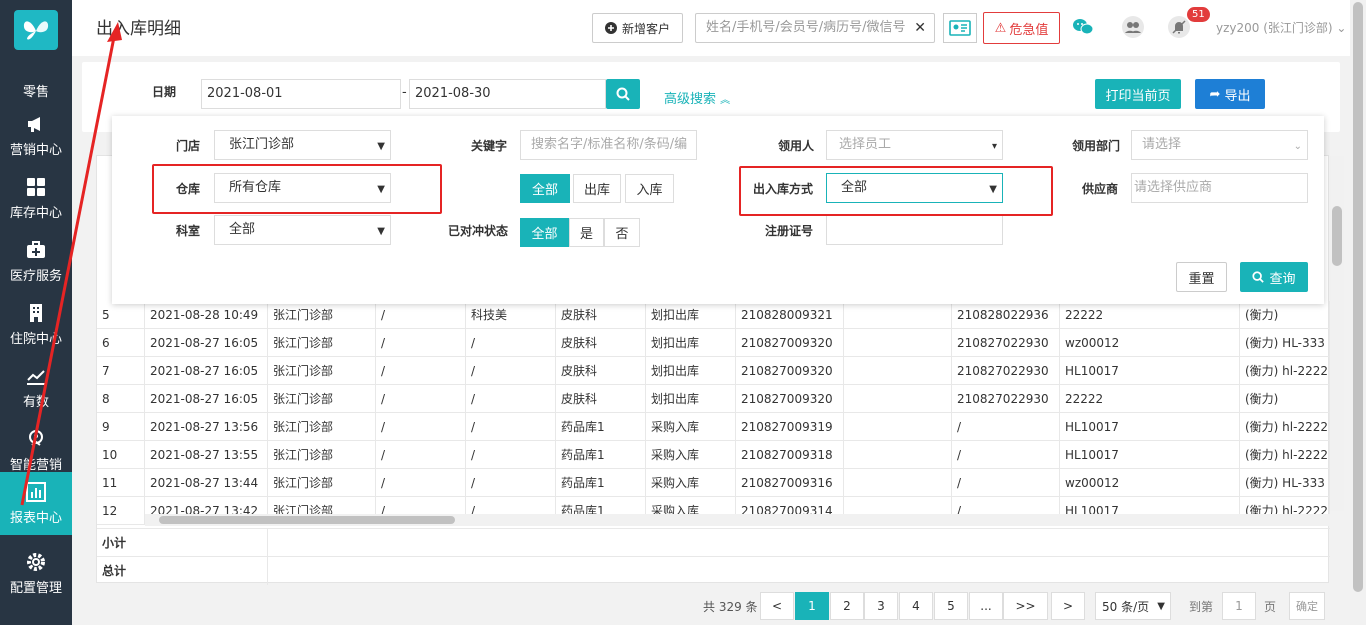  Describe the element at coordinates (71, 264) in the screenshot. I see `annotation-arrow` at that location.